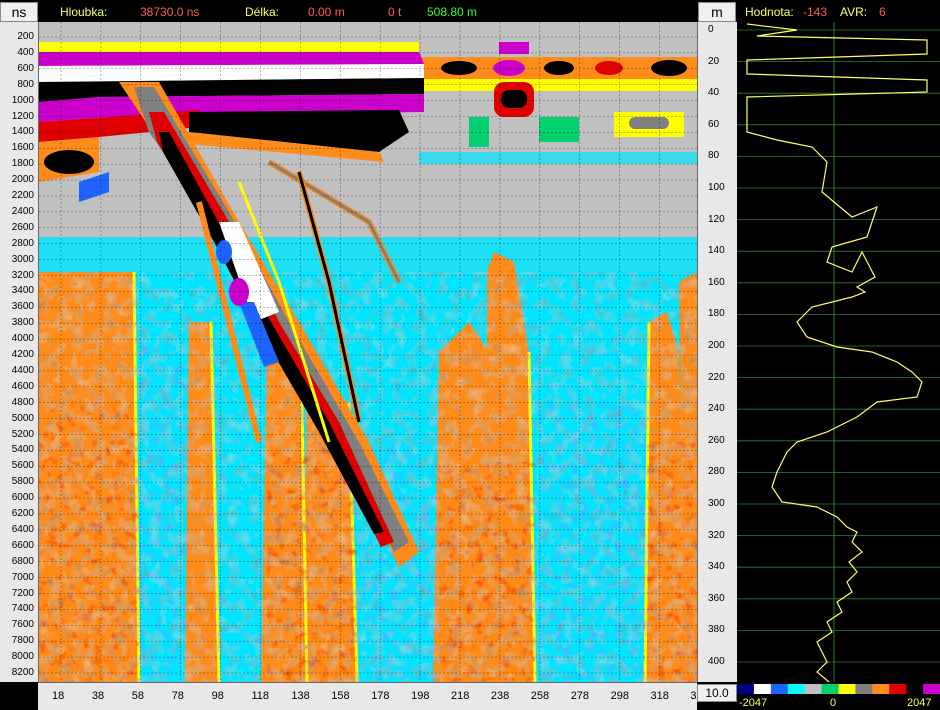 Image resolution: width=940 pixels, height=710 pixels. I want to click on distance-tick: 278, so click(580, 696).